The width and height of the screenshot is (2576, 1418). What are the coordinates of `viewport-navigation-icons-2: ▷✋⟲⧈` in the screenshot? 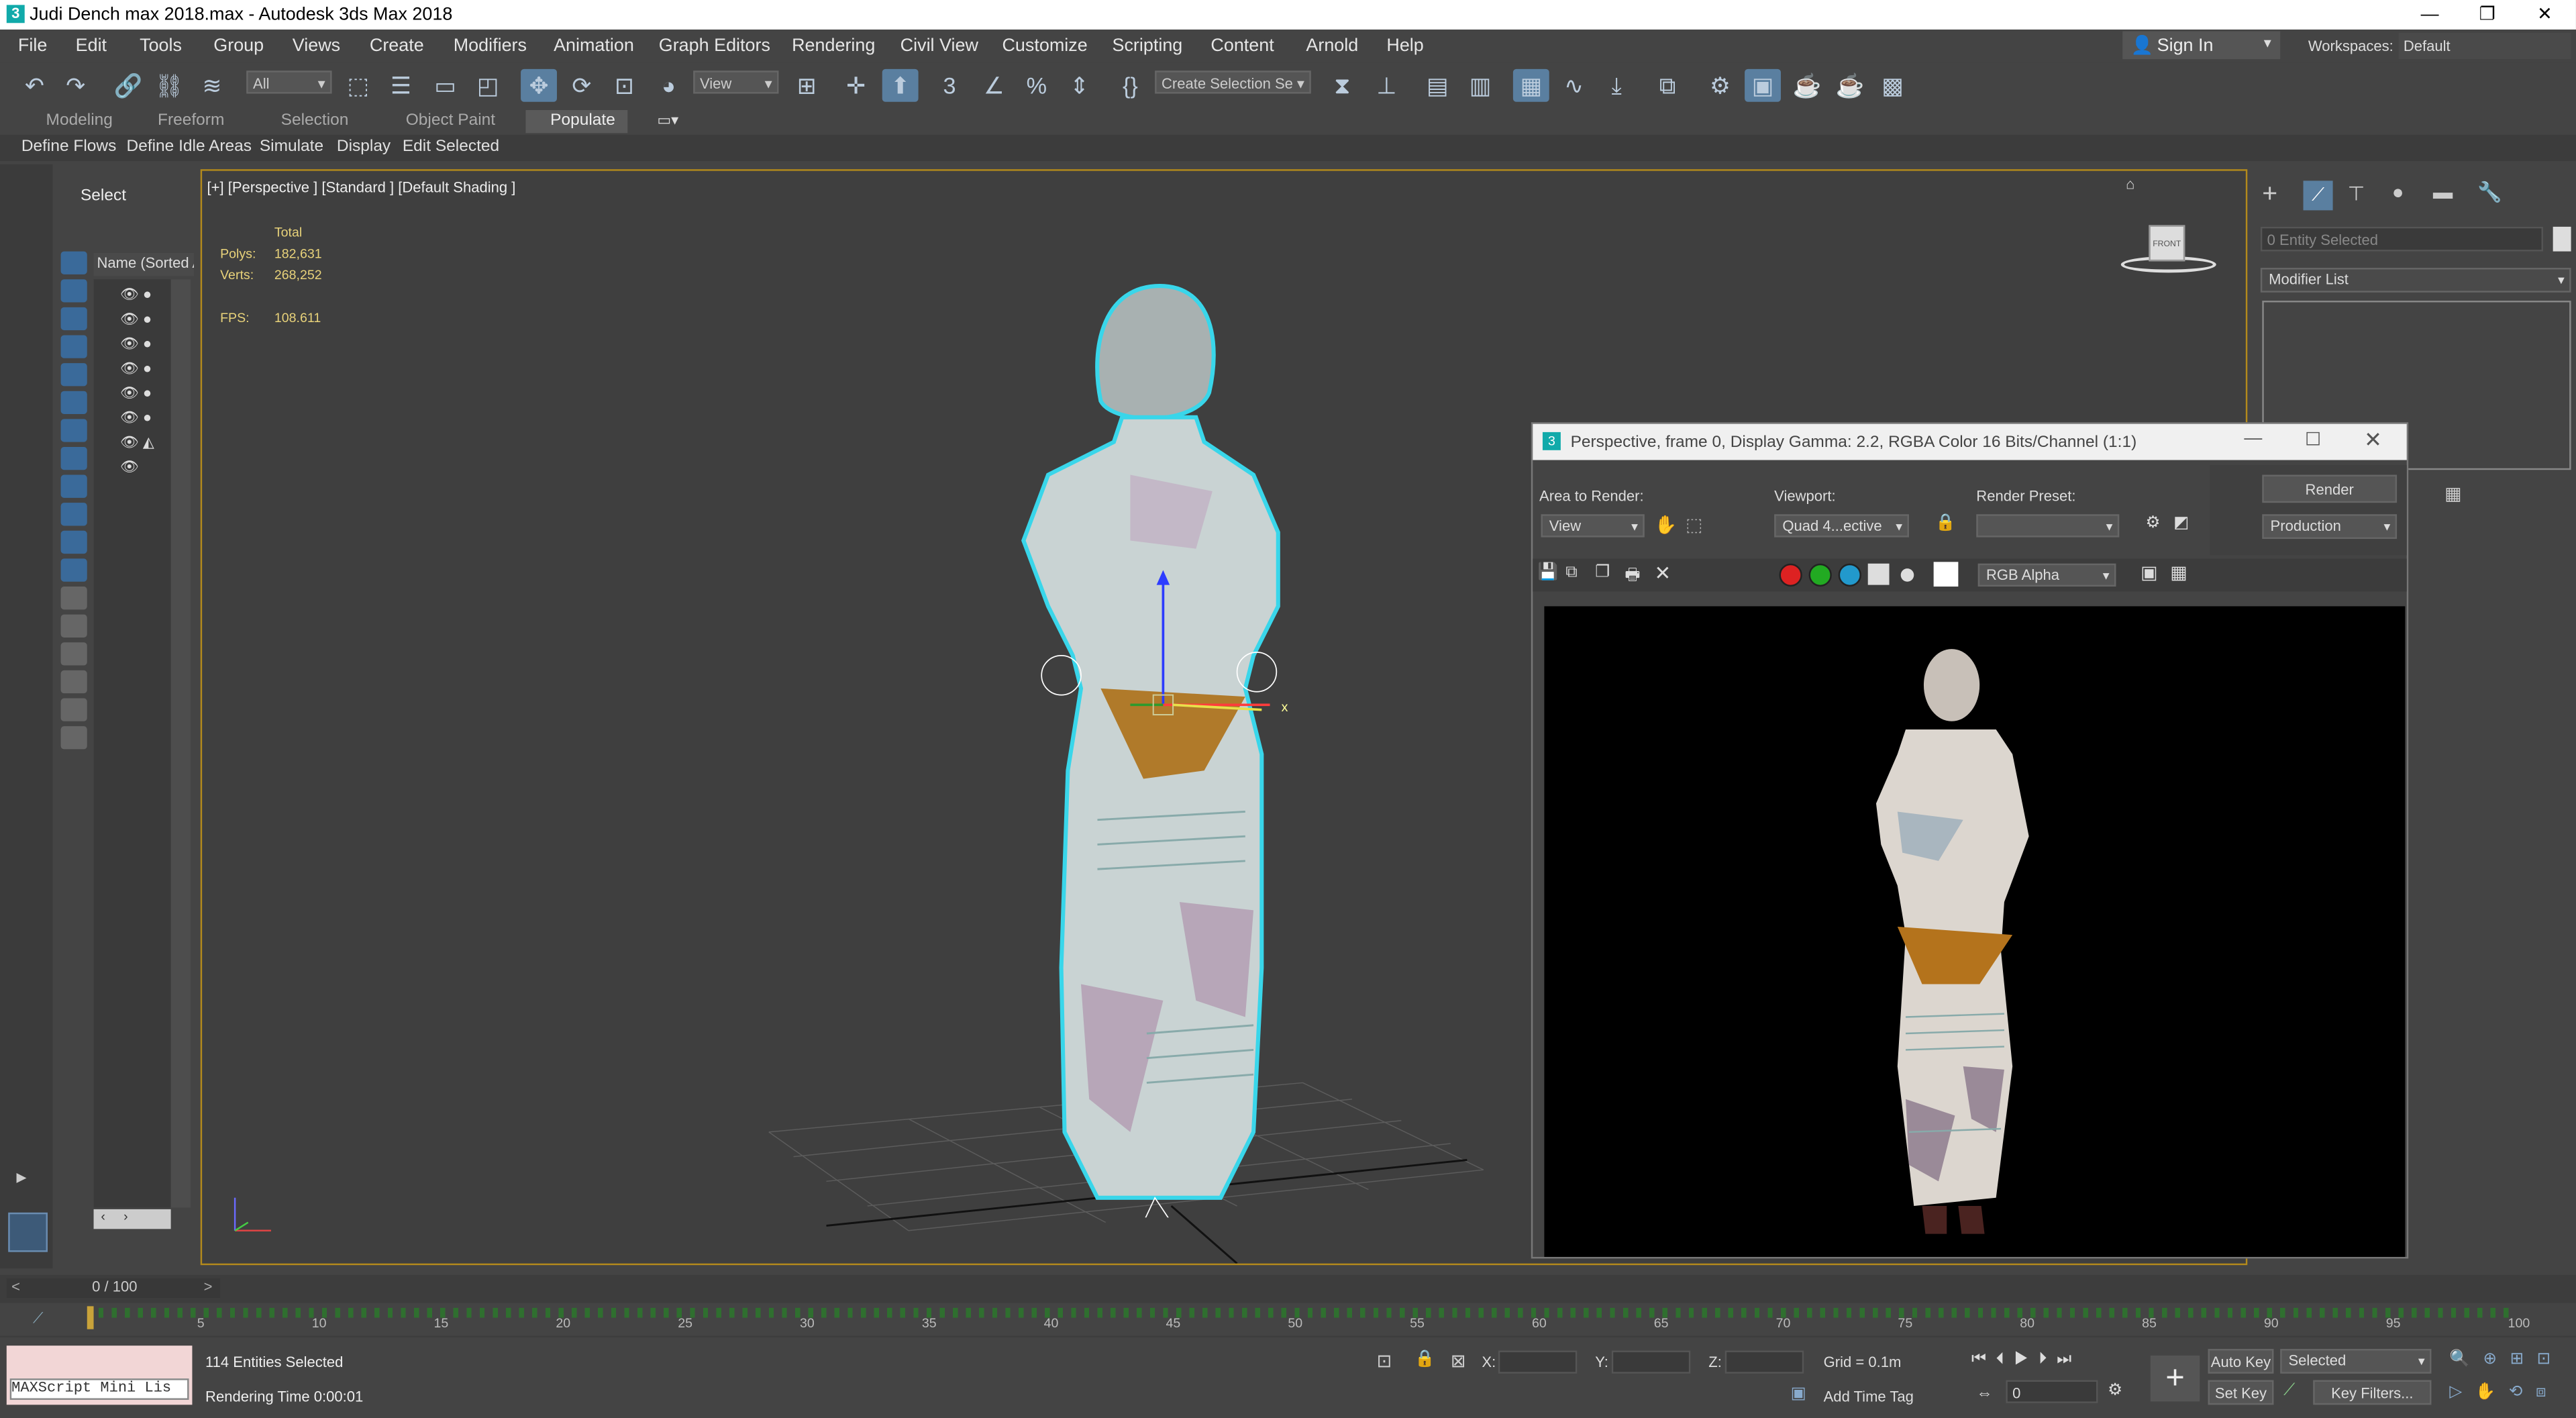 It's located at (2504, 1392).